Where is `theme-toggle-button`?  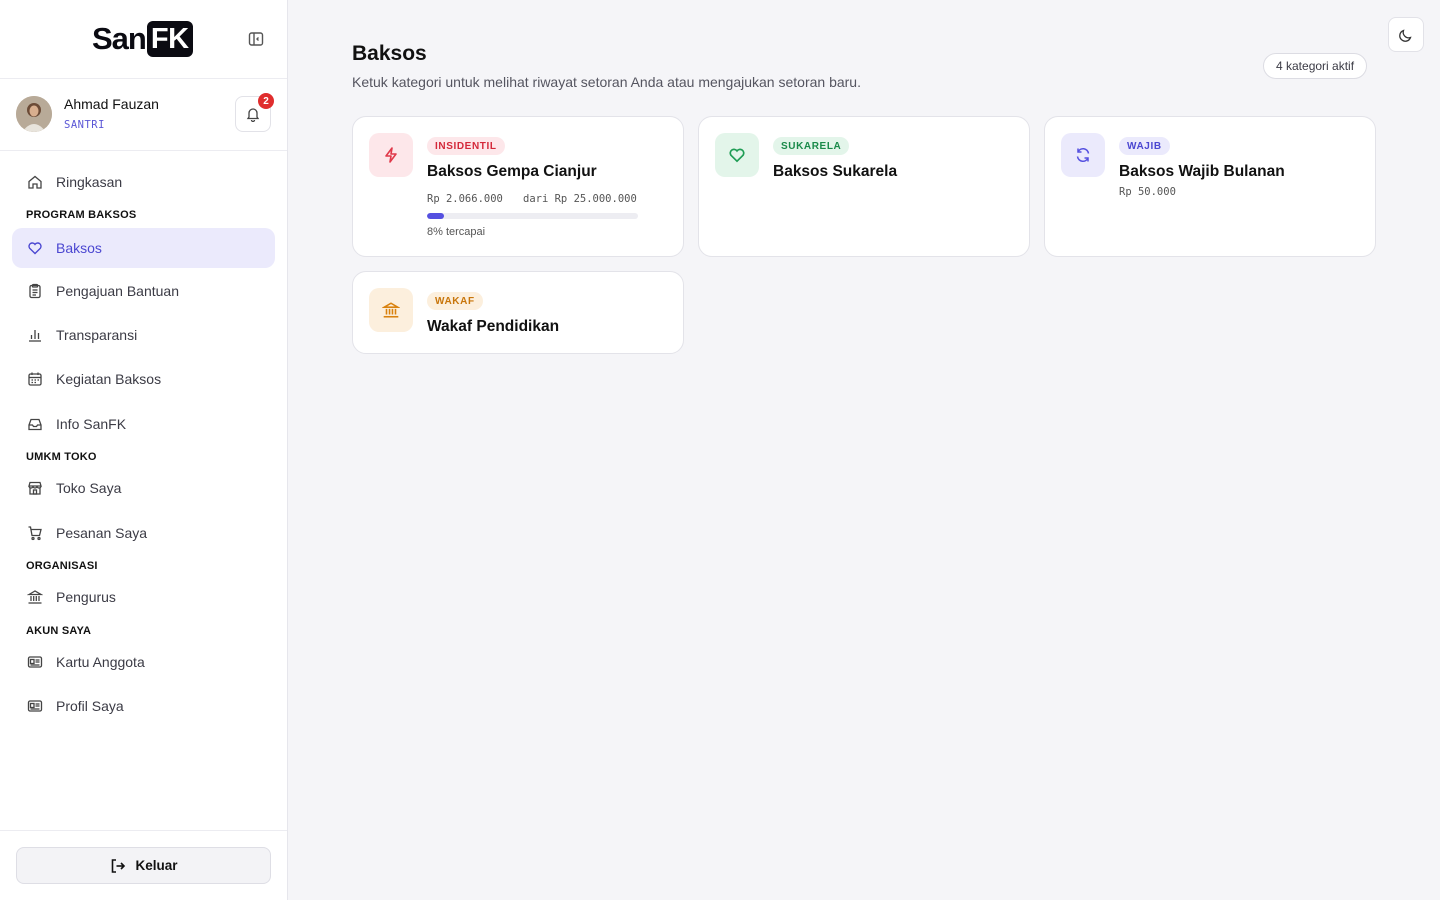
theme-toggle-button is located at coordinates (1406, 34).